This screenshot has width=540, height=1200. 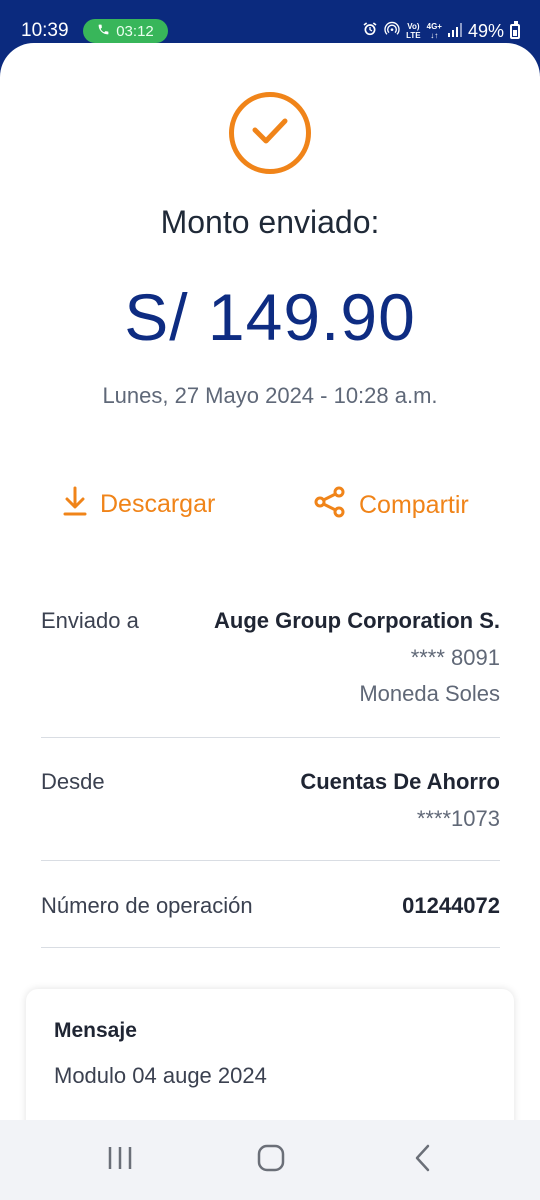 I want to click on home-button, so click(x=271, y=1160).